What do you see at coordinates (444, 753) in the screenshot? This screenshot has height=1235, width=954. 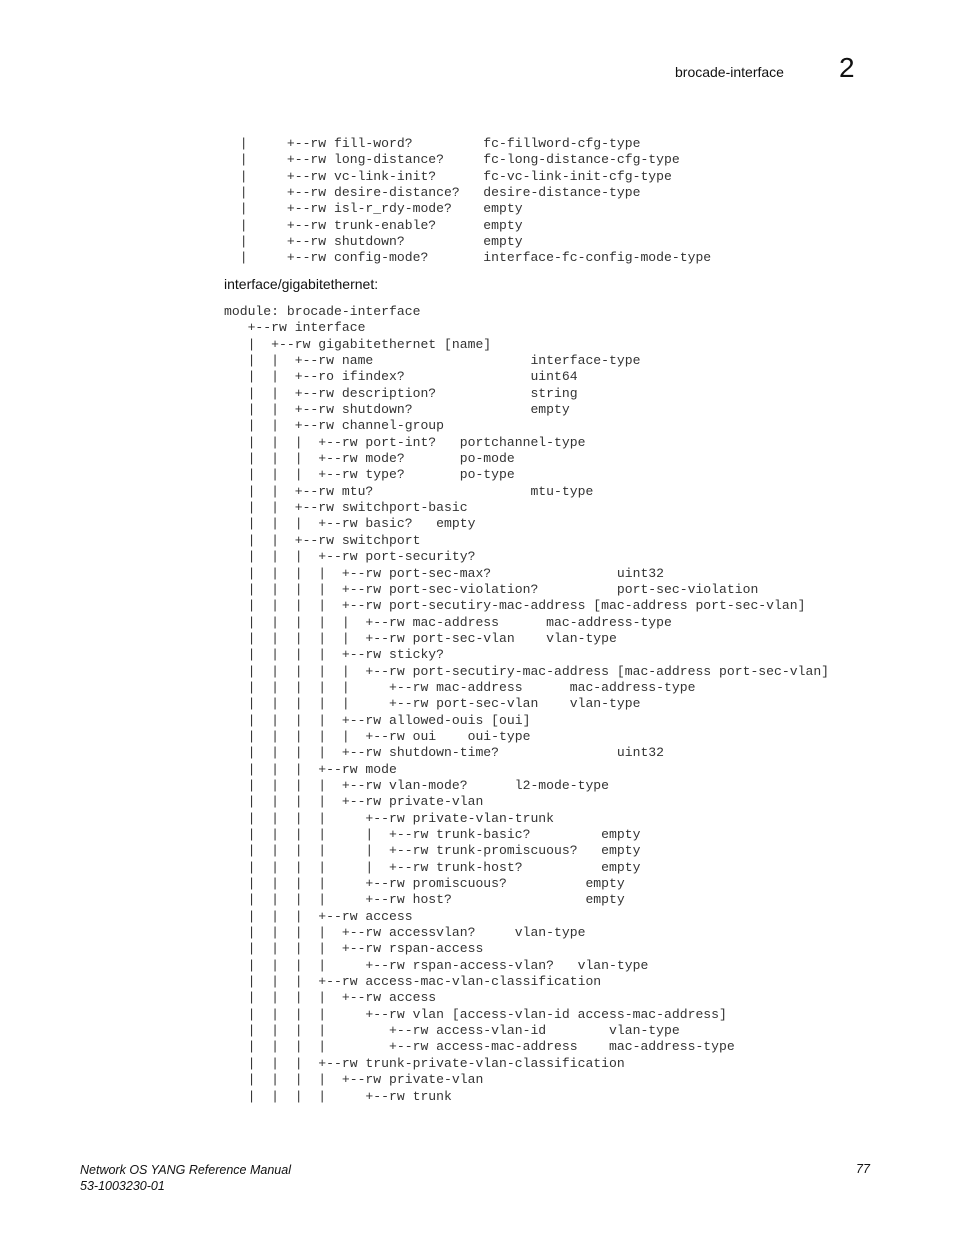 I see `code-line: | | | | +--rw shutdown-time? uint32` at bounding box center [444, 753].